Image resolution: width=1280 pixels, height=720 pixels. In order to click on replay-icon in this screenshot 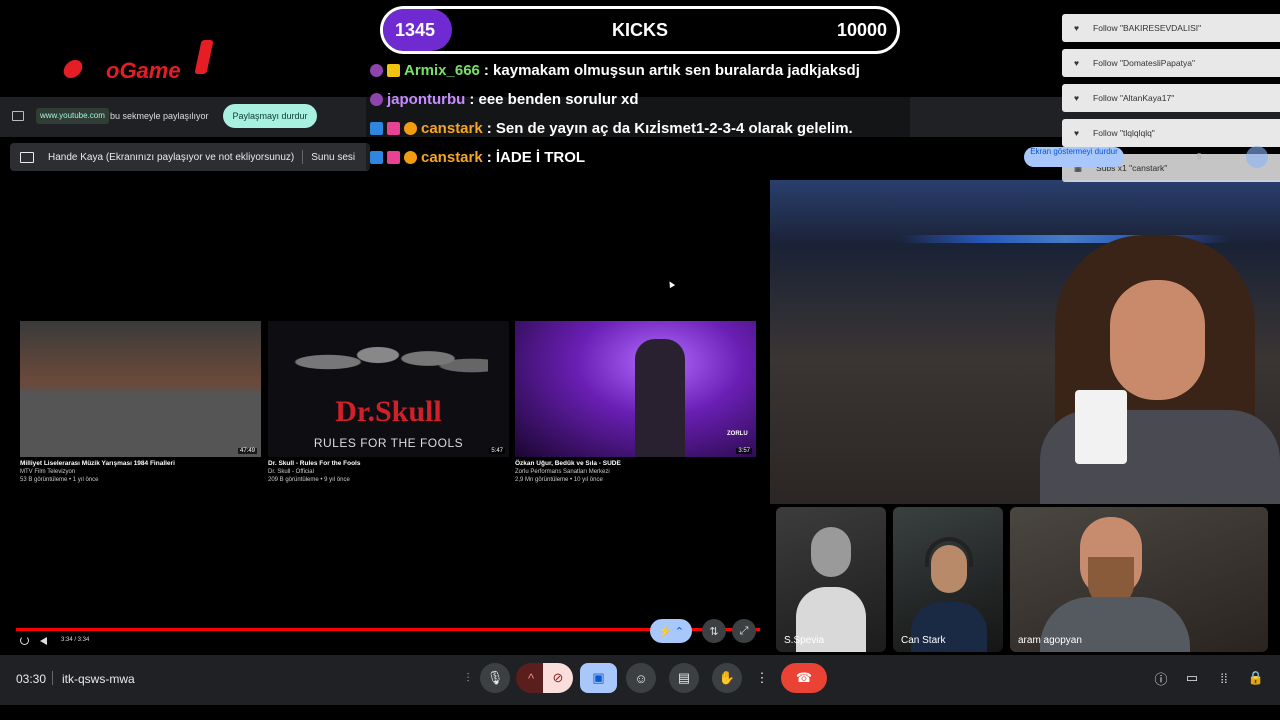, I will do `click(24, 640)`.